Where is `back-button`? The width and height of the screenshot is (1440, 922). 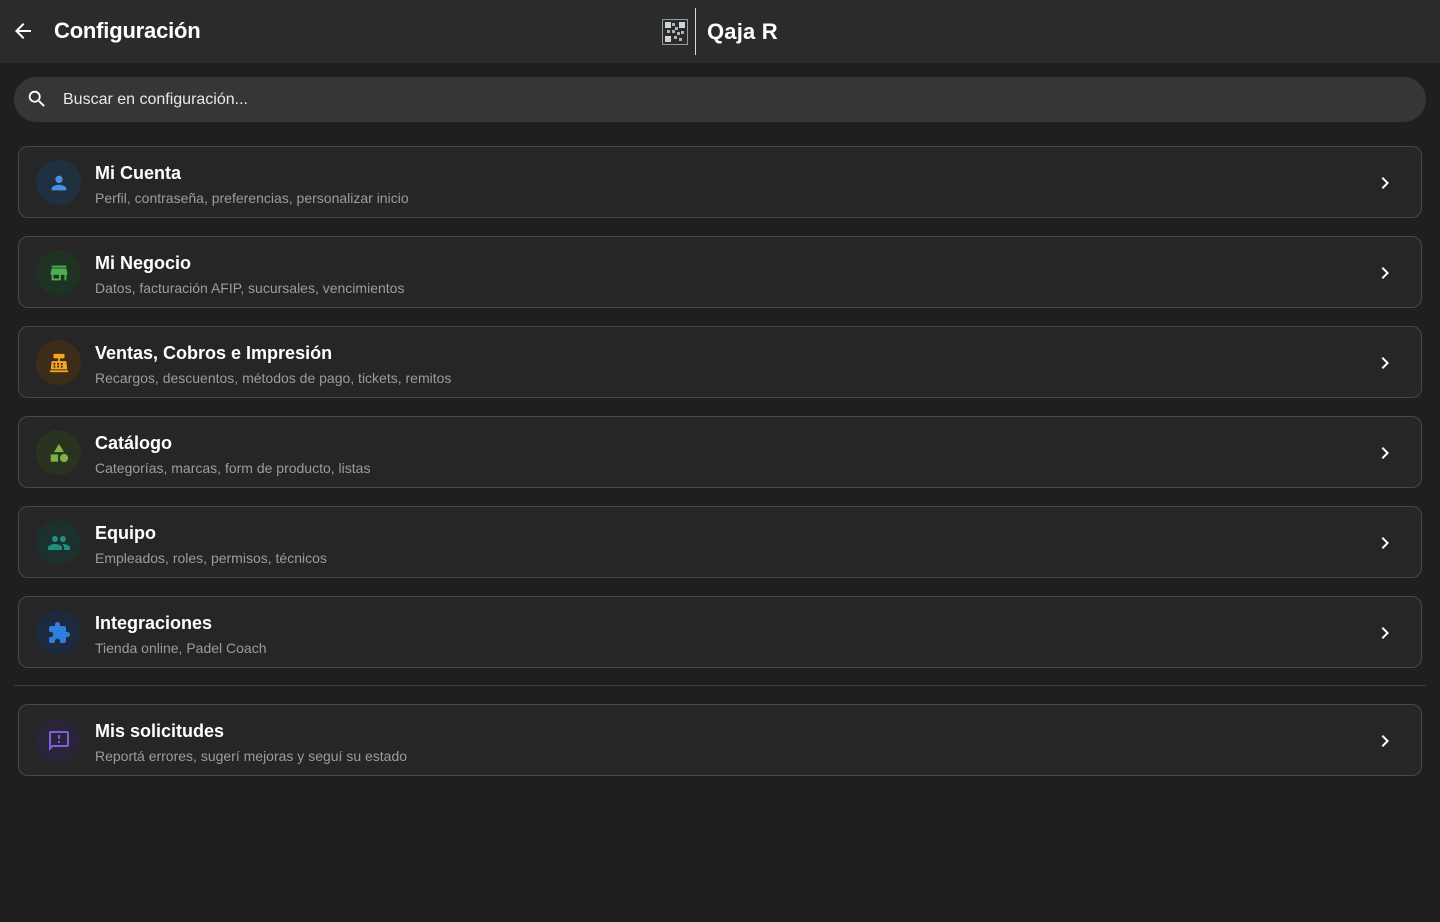
back-button is located at coordinates (23, 31).